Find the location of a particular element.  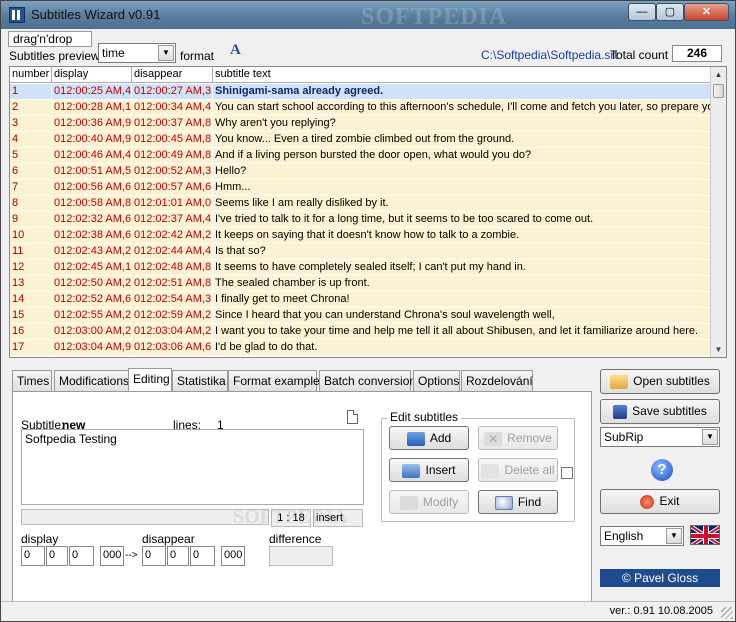

display-minutes: 0 is located at coordinates (57, 556).